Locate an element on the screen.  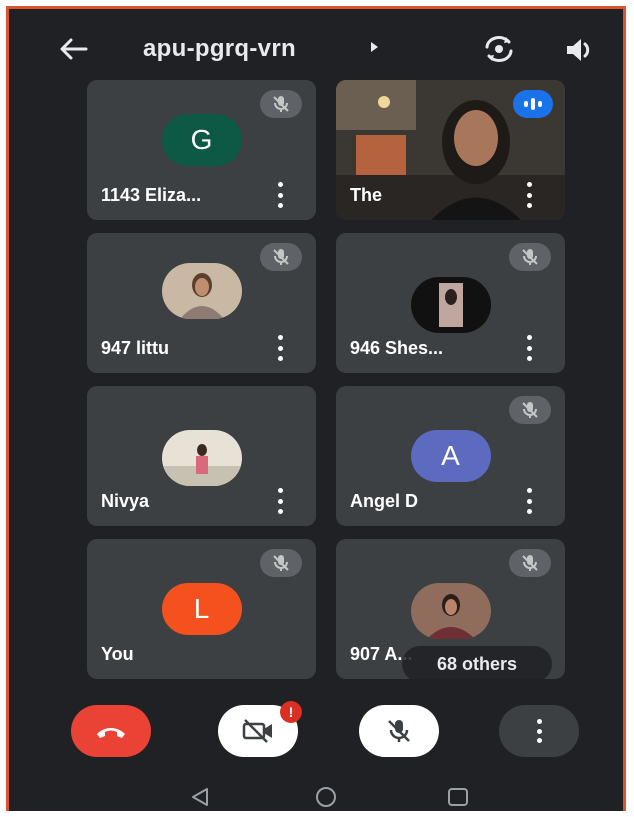
others-count-button: 68 others is located at coordinates (477, 664).